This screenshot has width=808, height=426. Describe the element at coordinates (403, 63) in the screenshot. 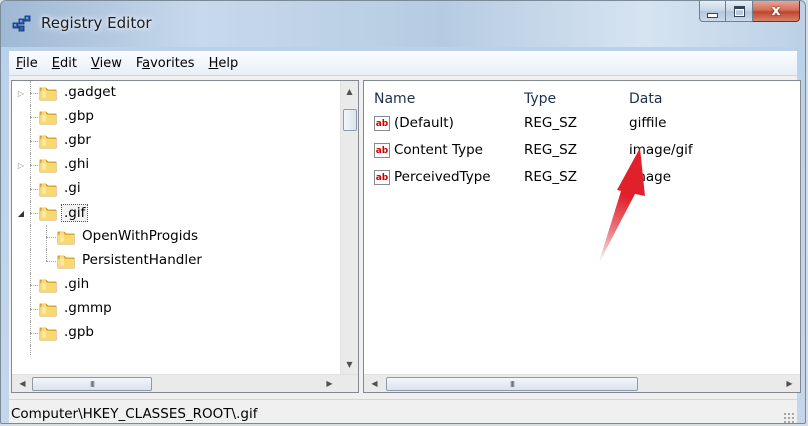

I see `menu-bar: File Edit View Favorites Help` at that location.